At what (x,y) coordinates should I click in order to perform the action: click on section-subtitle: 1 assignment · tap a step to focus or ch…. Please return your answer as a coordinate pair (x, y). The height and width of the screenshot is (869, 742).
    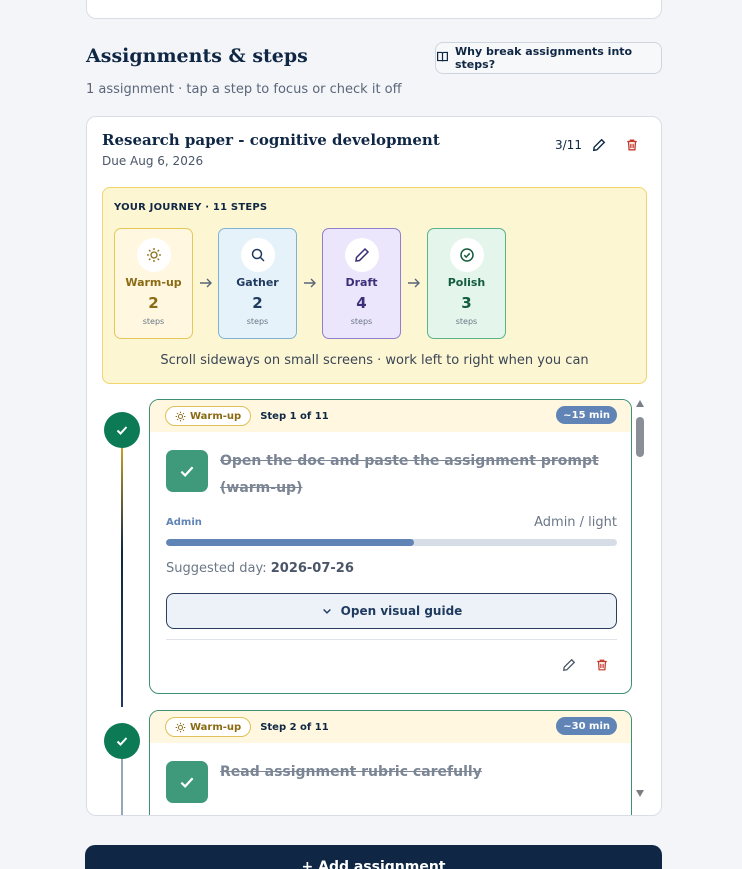
    Looking at the image, I should click on (244, 89).